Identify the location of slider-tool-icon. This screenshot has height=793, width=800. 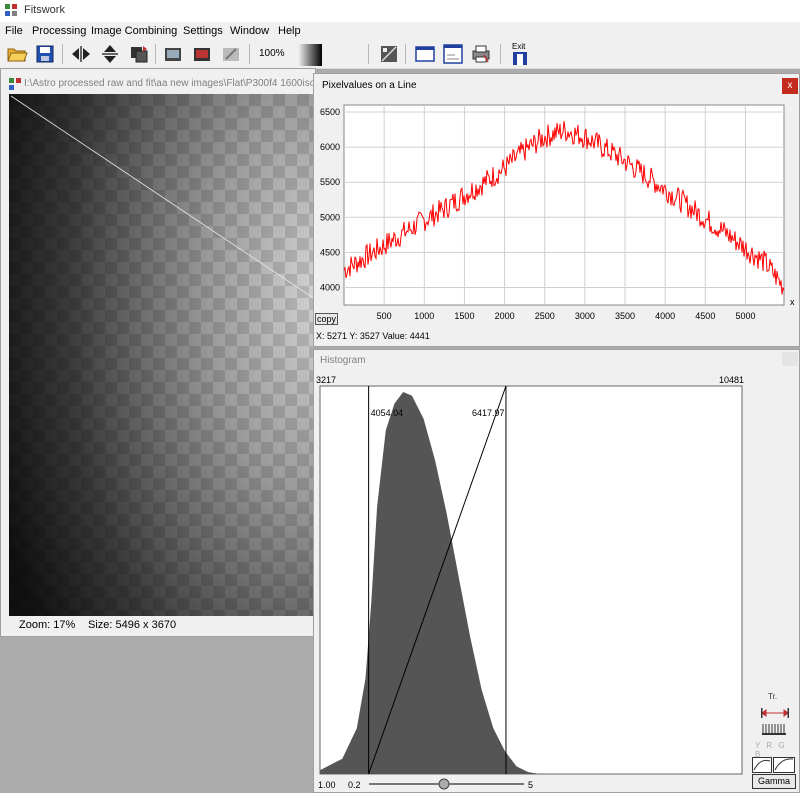
(389, 54).